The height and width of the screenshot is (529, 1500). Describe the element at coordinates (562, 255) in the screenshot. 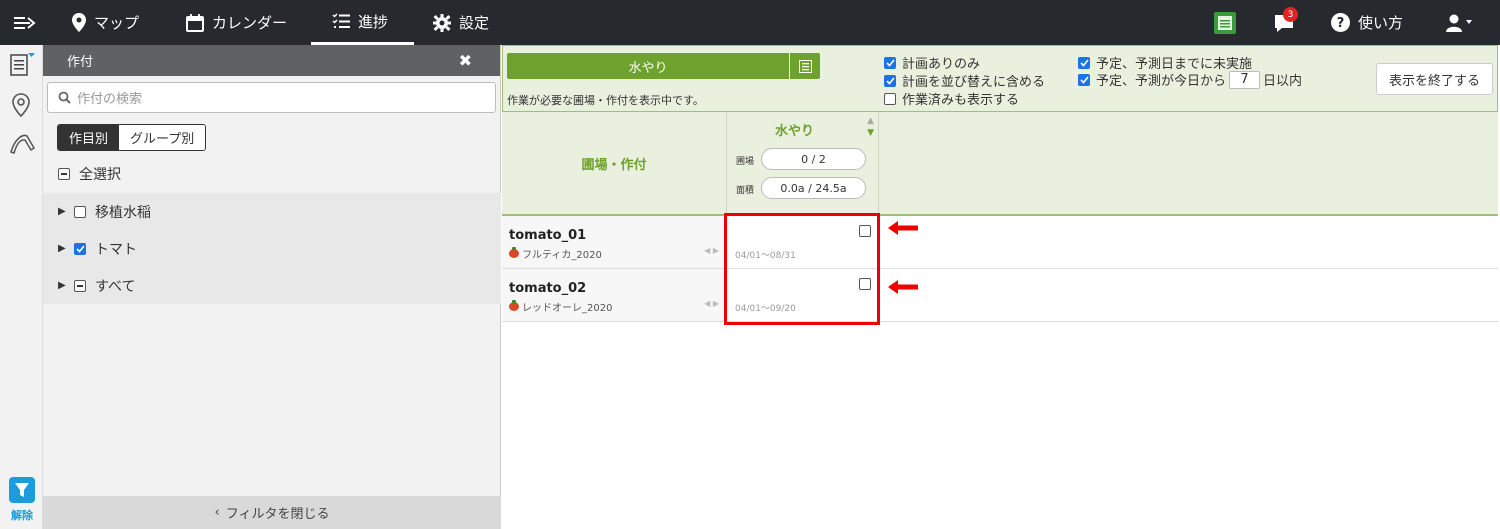

I see `crop-label: フルティカ_2020` at that location.